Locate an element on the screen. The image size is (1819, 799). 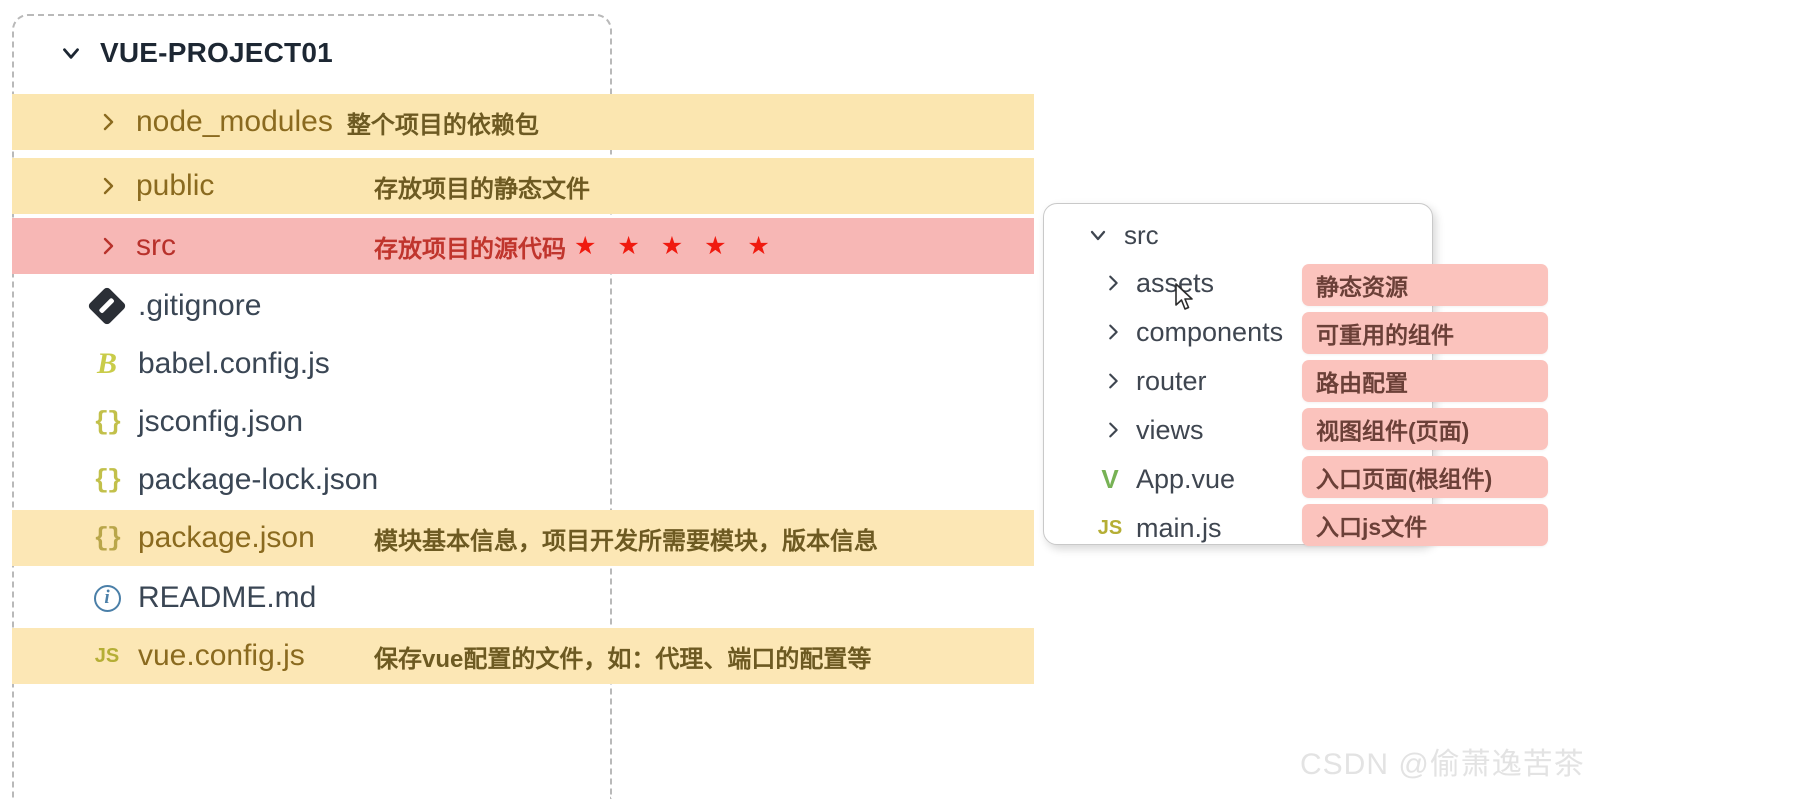
tree-row-label: node_modules is located at coordinates (234, 121).